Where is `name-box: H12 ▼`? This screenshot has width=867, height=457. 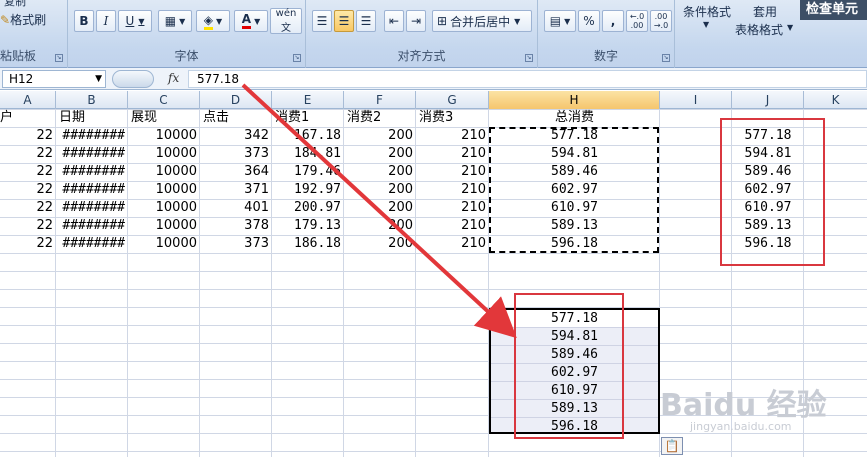
name-box: H12 ▼ is located at coordinates (54, 79).